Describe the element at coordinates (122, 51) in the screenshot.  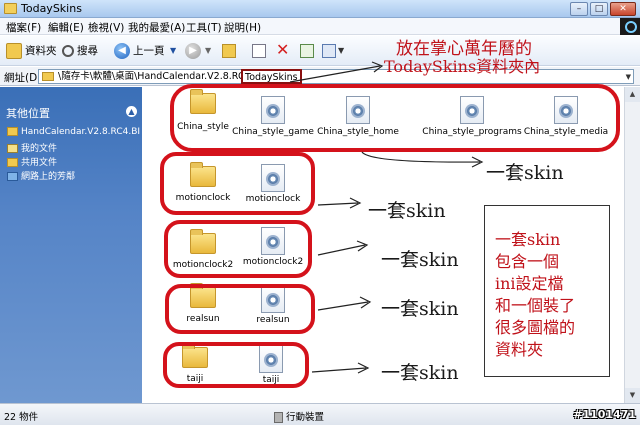
I see `back-arrow-icon: ◀` at that location.